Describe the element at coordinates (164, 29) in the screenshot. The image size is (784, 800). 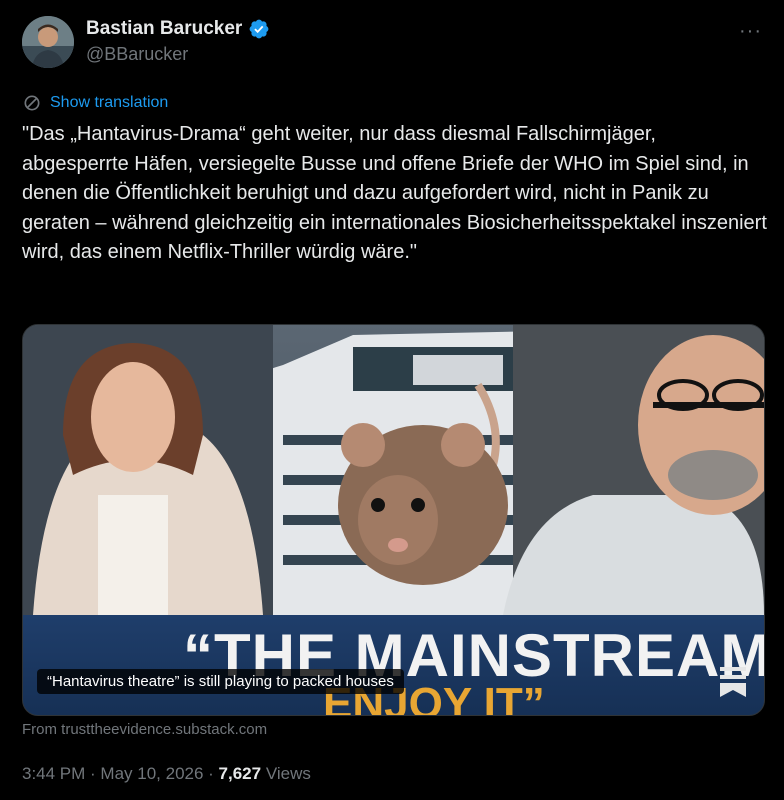
I see `author-name: Bastian Barucker` at that location.